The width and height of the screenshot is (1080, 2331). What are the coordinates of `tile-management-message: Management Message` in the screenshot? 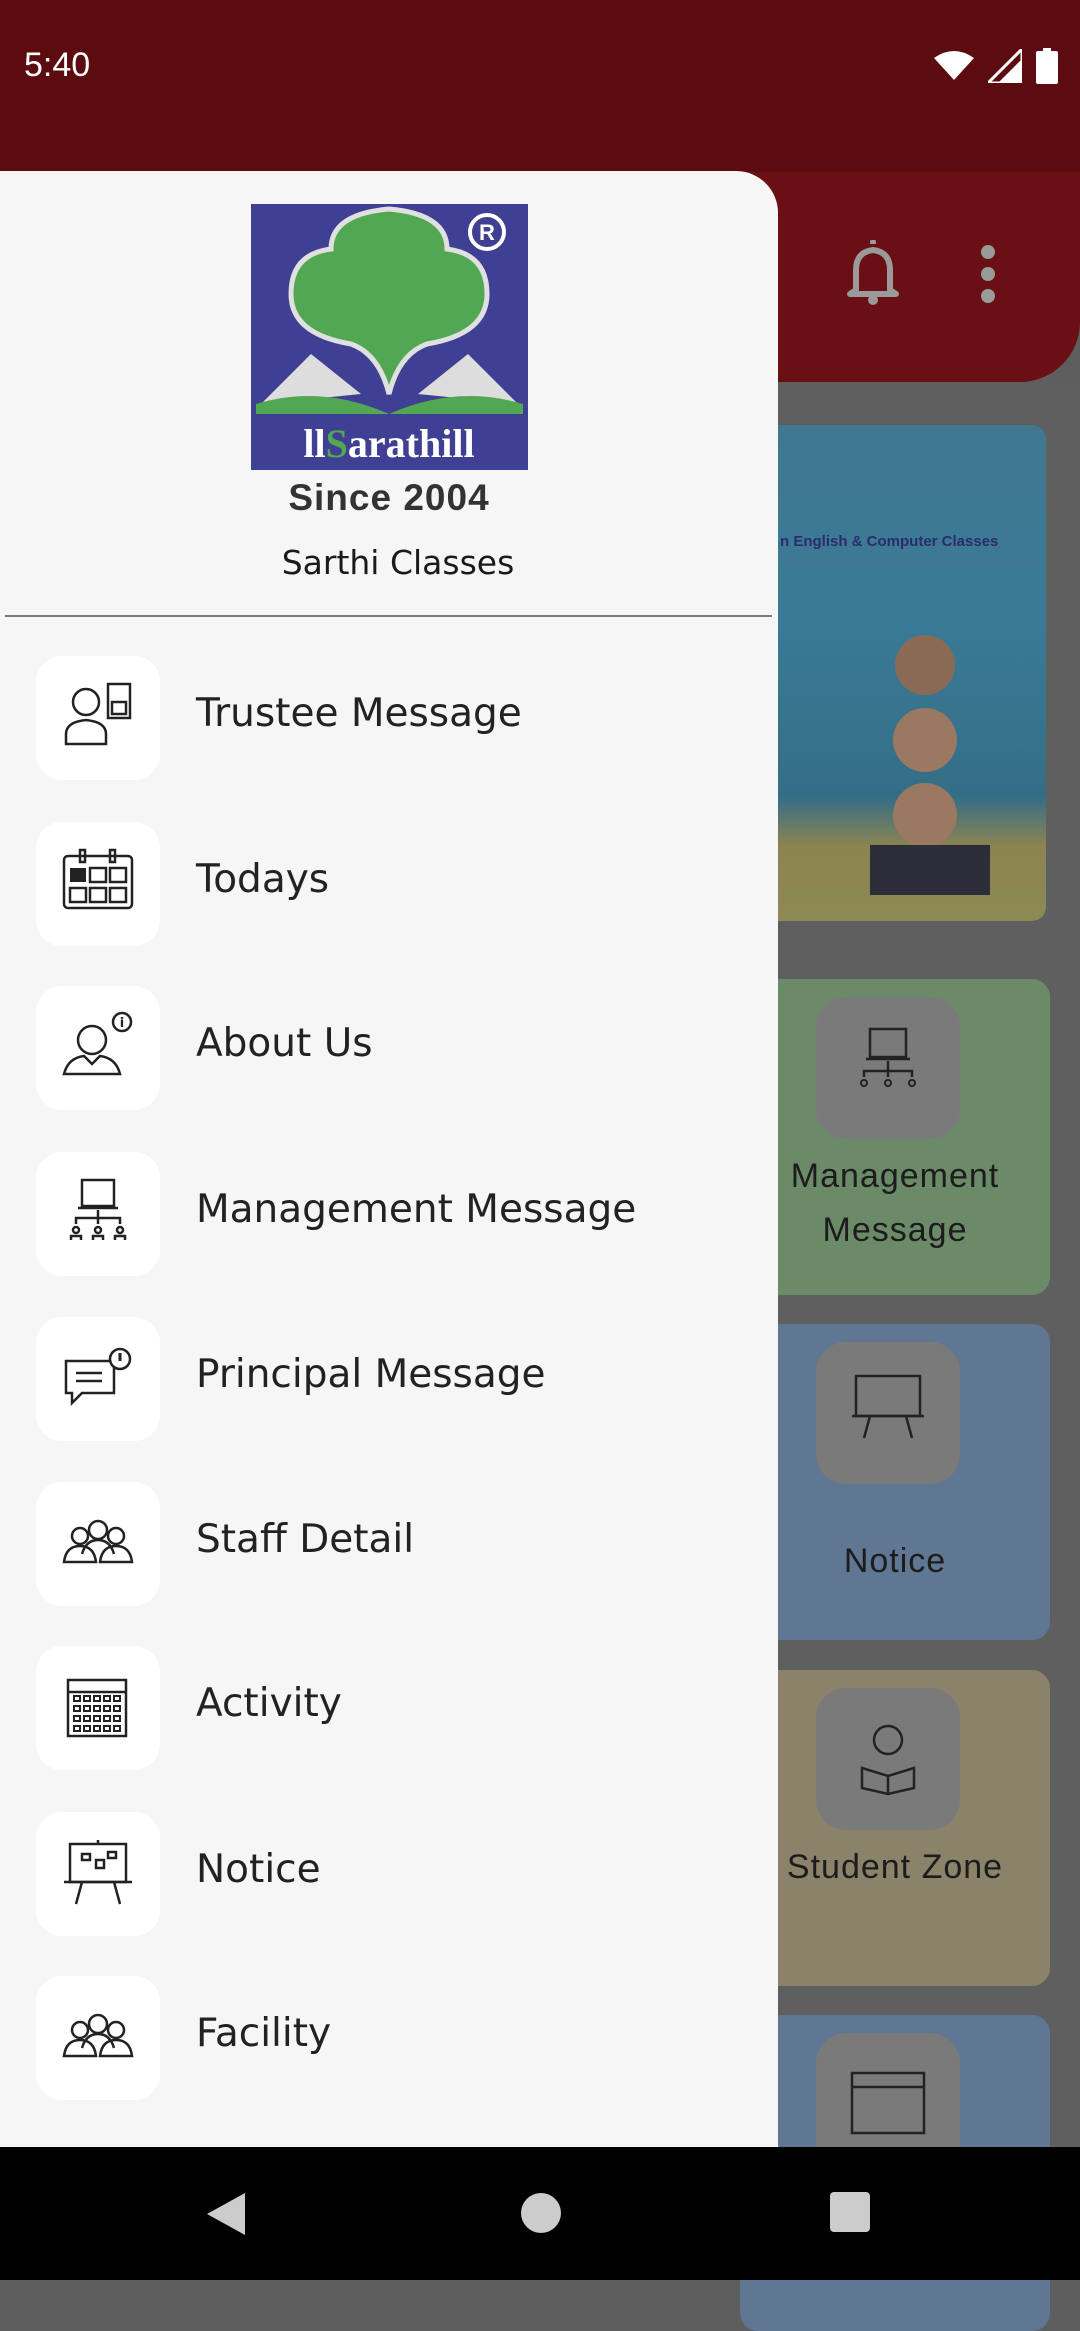 It's located at (895, 1137).